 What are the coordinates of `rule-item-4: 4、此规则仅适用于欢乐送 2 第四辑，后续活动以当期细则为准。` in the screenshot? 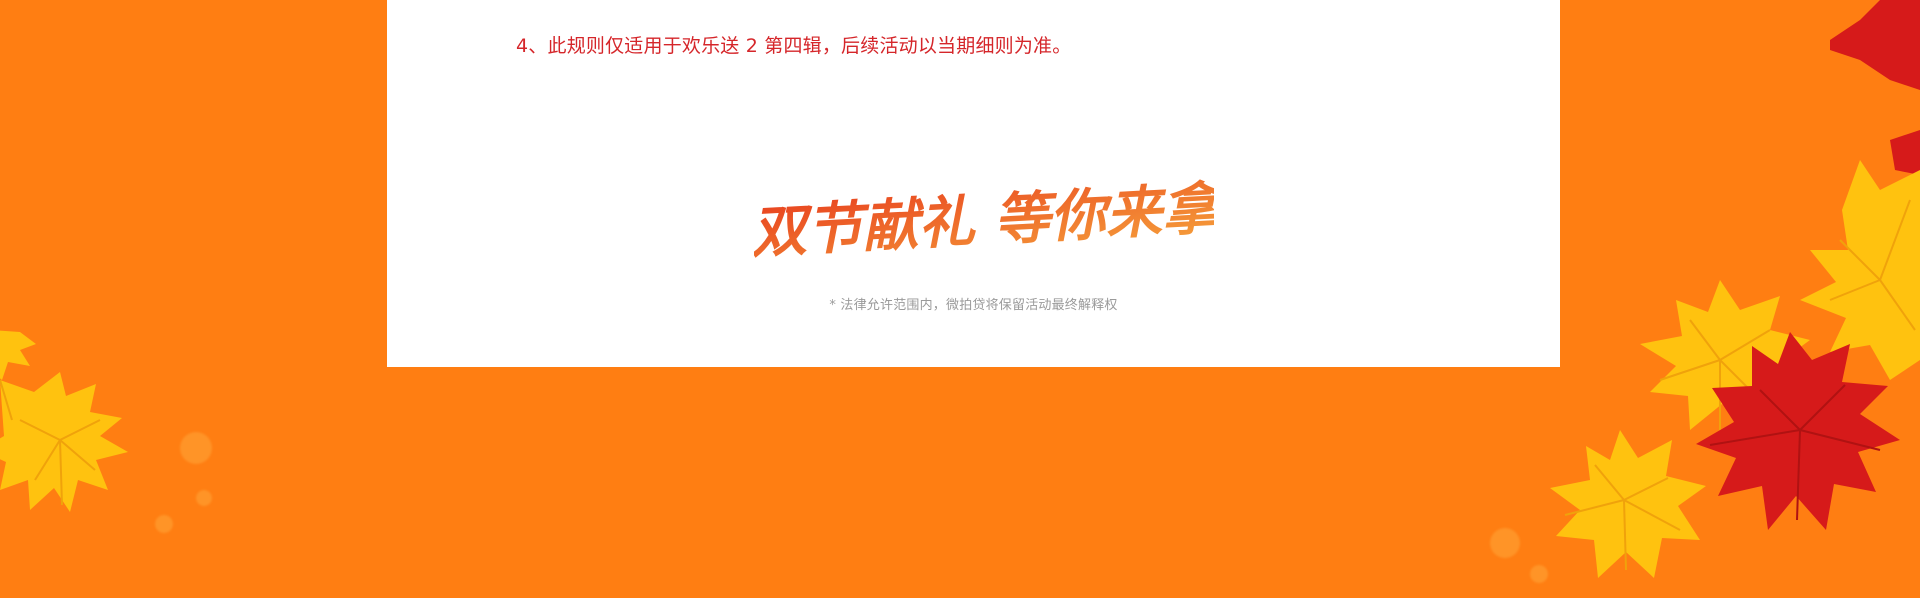 It's located at (794, 46).